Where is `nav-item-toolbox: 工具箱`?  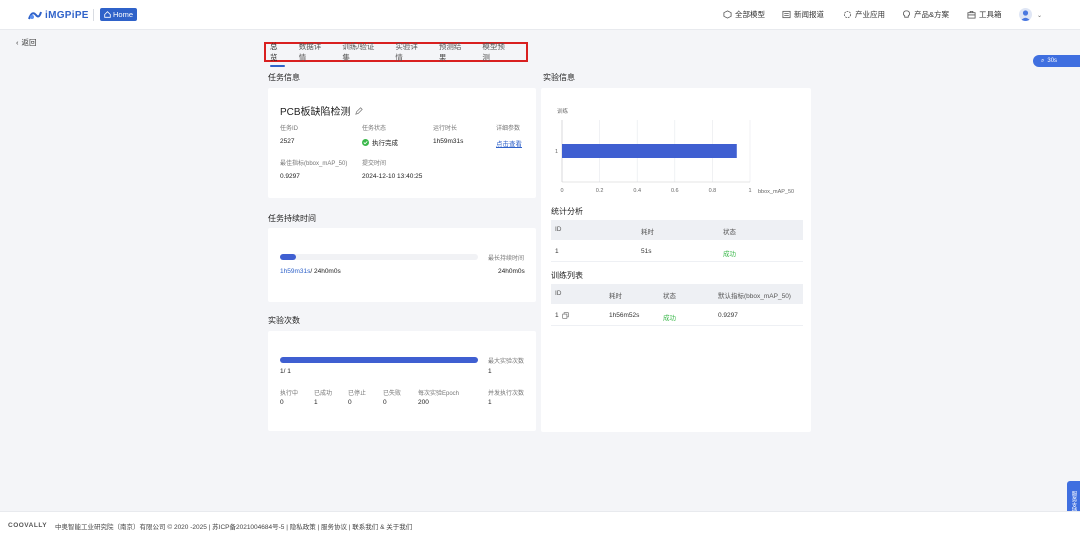 nav-item-toolbox: 工具箱 is located at coordinates (984, 14).